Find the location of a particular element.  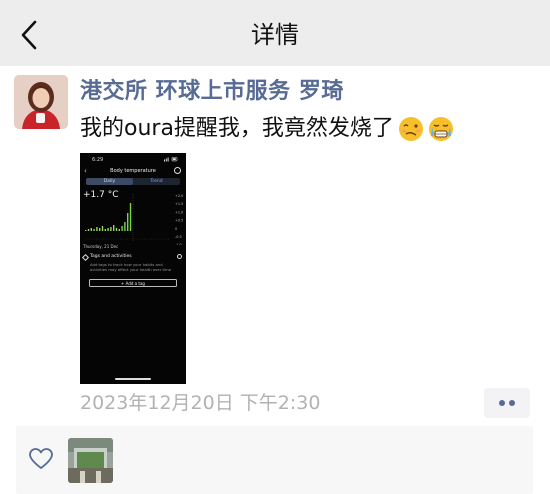

liker-avatar is located at coordinates (90, 460).